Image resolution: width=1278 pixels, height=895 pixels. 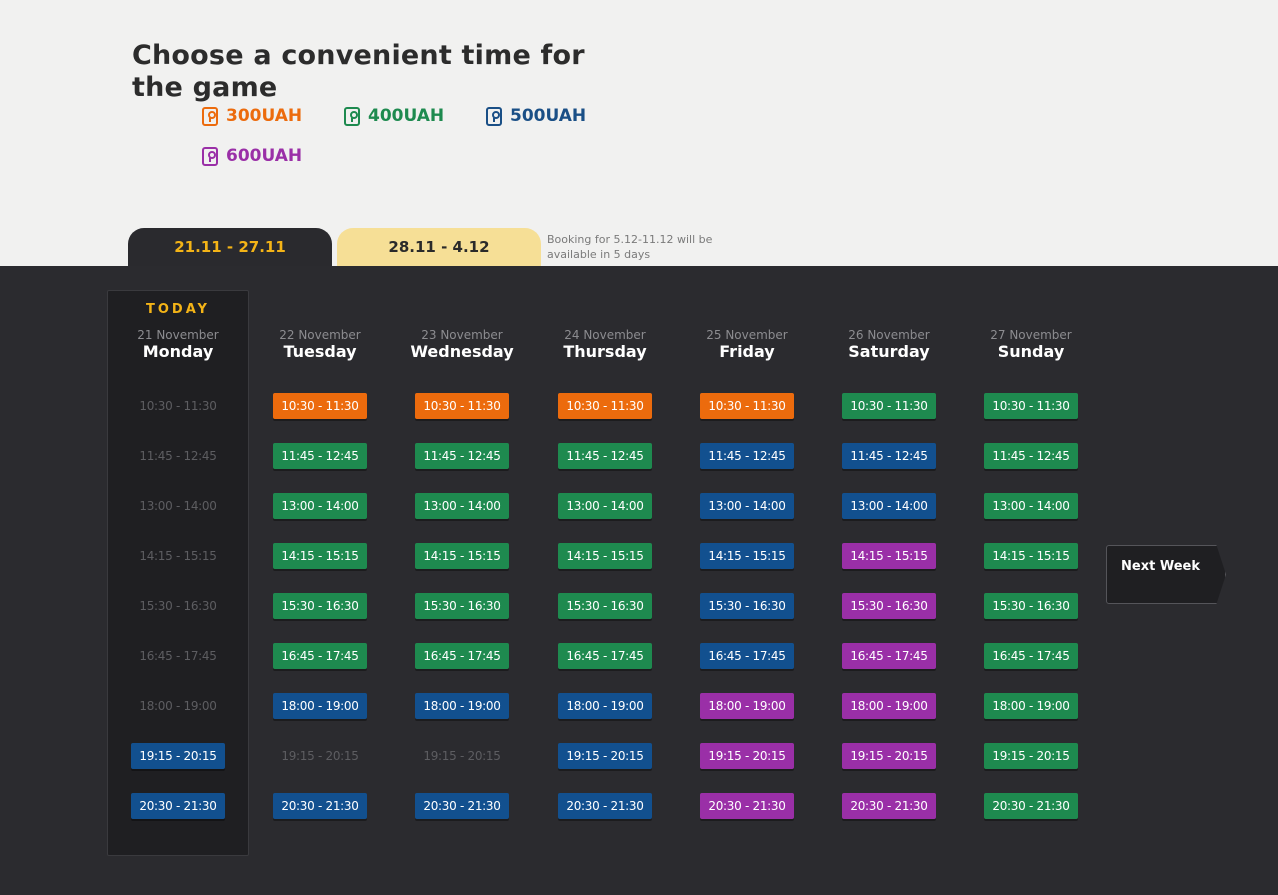 I want to click on legend-item-300: 300UAH, so click(x=252, y=116).